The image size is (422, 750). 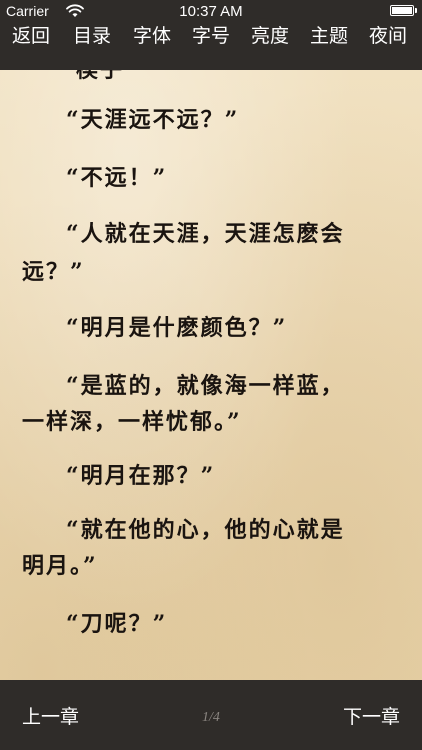 I want to click on top-toolbar: Carrier 10:37 AM 返回 目录 字体 字号 亮度 主题 夜间, so click(x=211, y=35).